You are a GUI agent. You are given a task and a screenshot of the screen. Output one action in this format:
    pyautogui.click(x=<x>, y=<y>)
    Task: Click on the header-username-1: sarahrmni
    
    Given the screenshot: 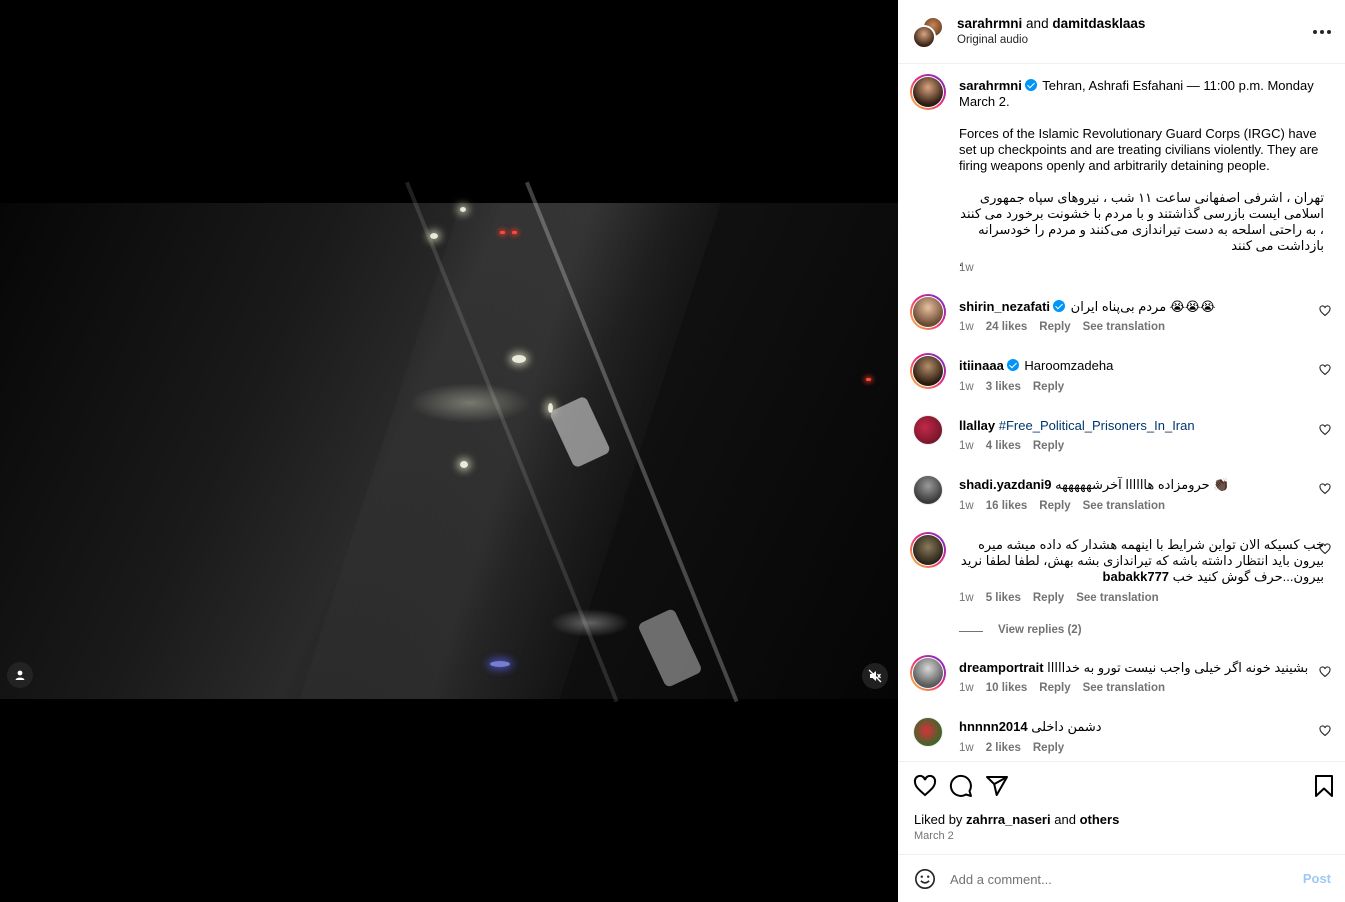 What is the action you would take?
    pyautogui.click(x=989, y=23)
    